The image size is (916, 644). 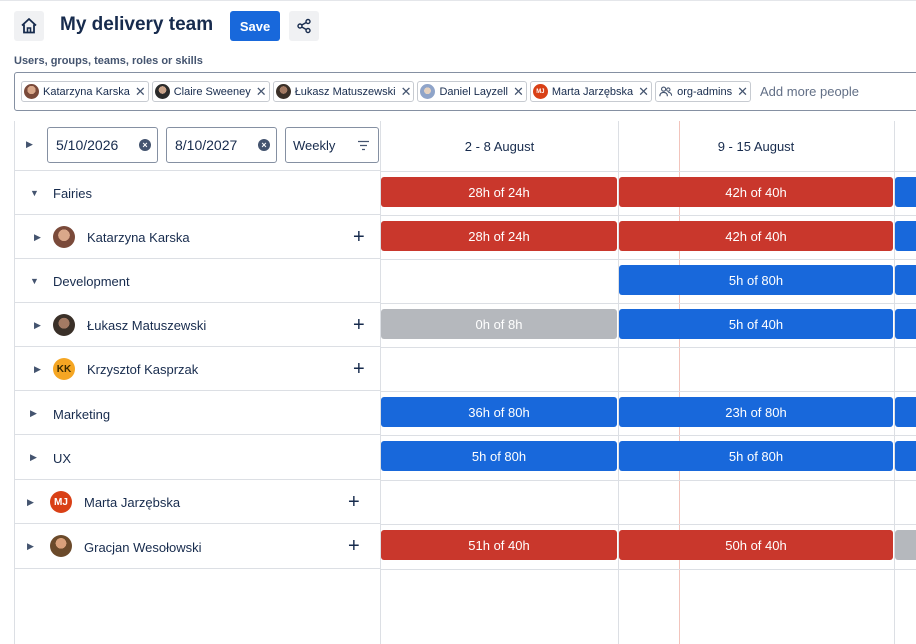 I want to click on people-tag: org-admins ✕, so click(x=703, y=91).